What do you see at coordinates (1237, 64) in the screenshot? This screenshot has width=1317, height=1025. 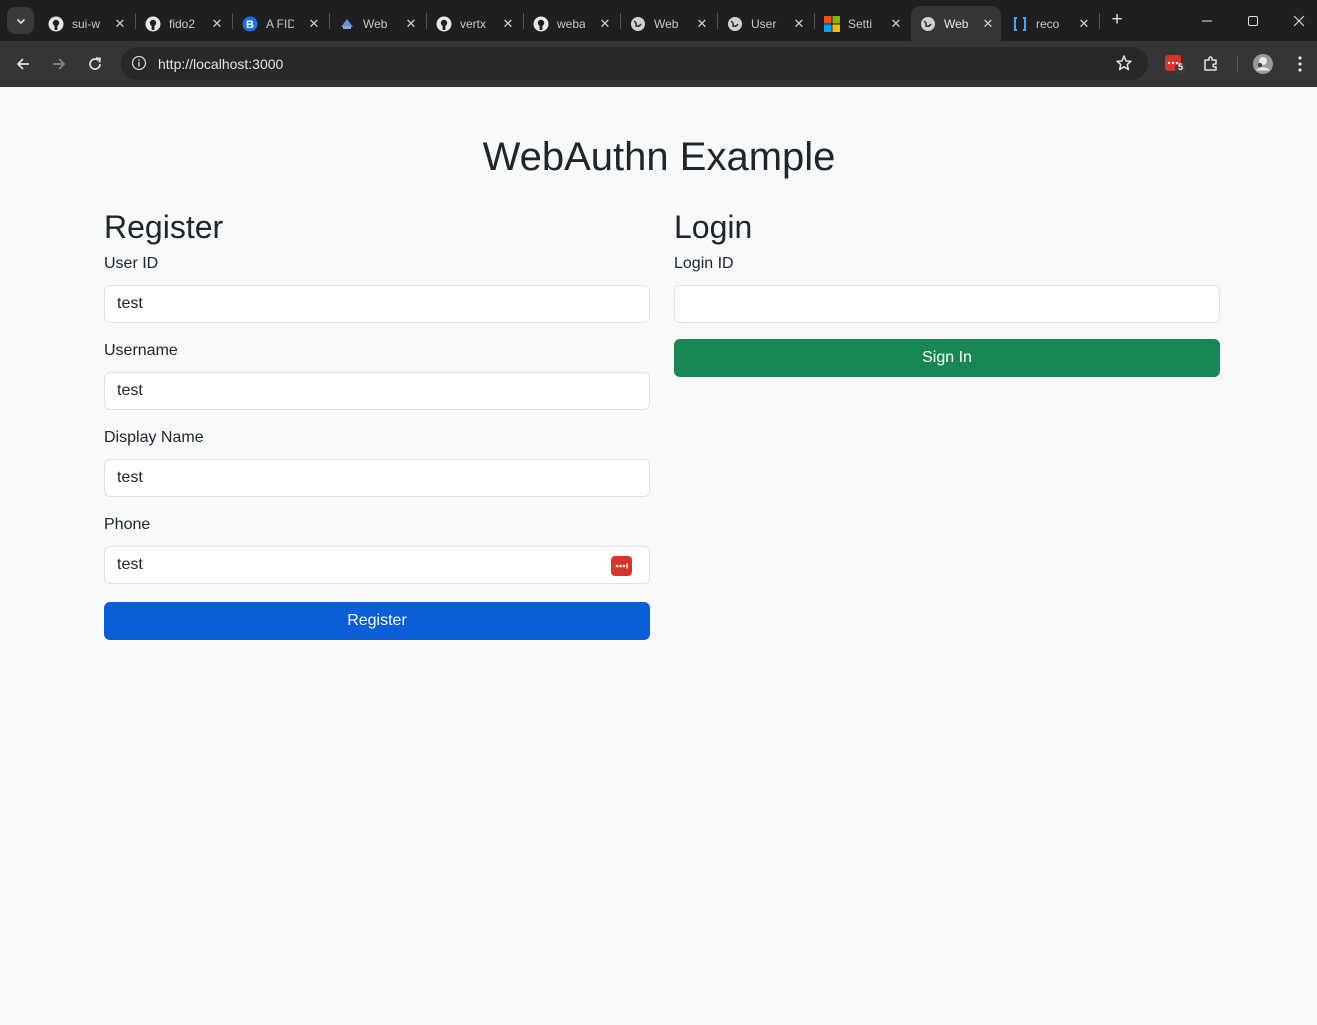 I see `toolbar-divider` at bounding box center [1237, 64].